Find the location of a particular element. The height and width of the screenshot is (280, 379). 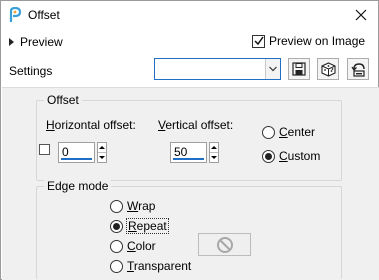

close-icon is located at coordinates (361, 15).